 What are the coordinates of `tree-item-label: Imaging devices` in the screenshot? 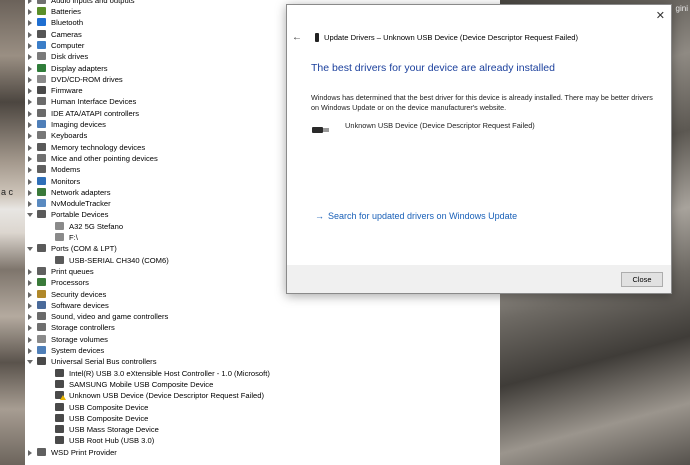 It's located at (78, 124).